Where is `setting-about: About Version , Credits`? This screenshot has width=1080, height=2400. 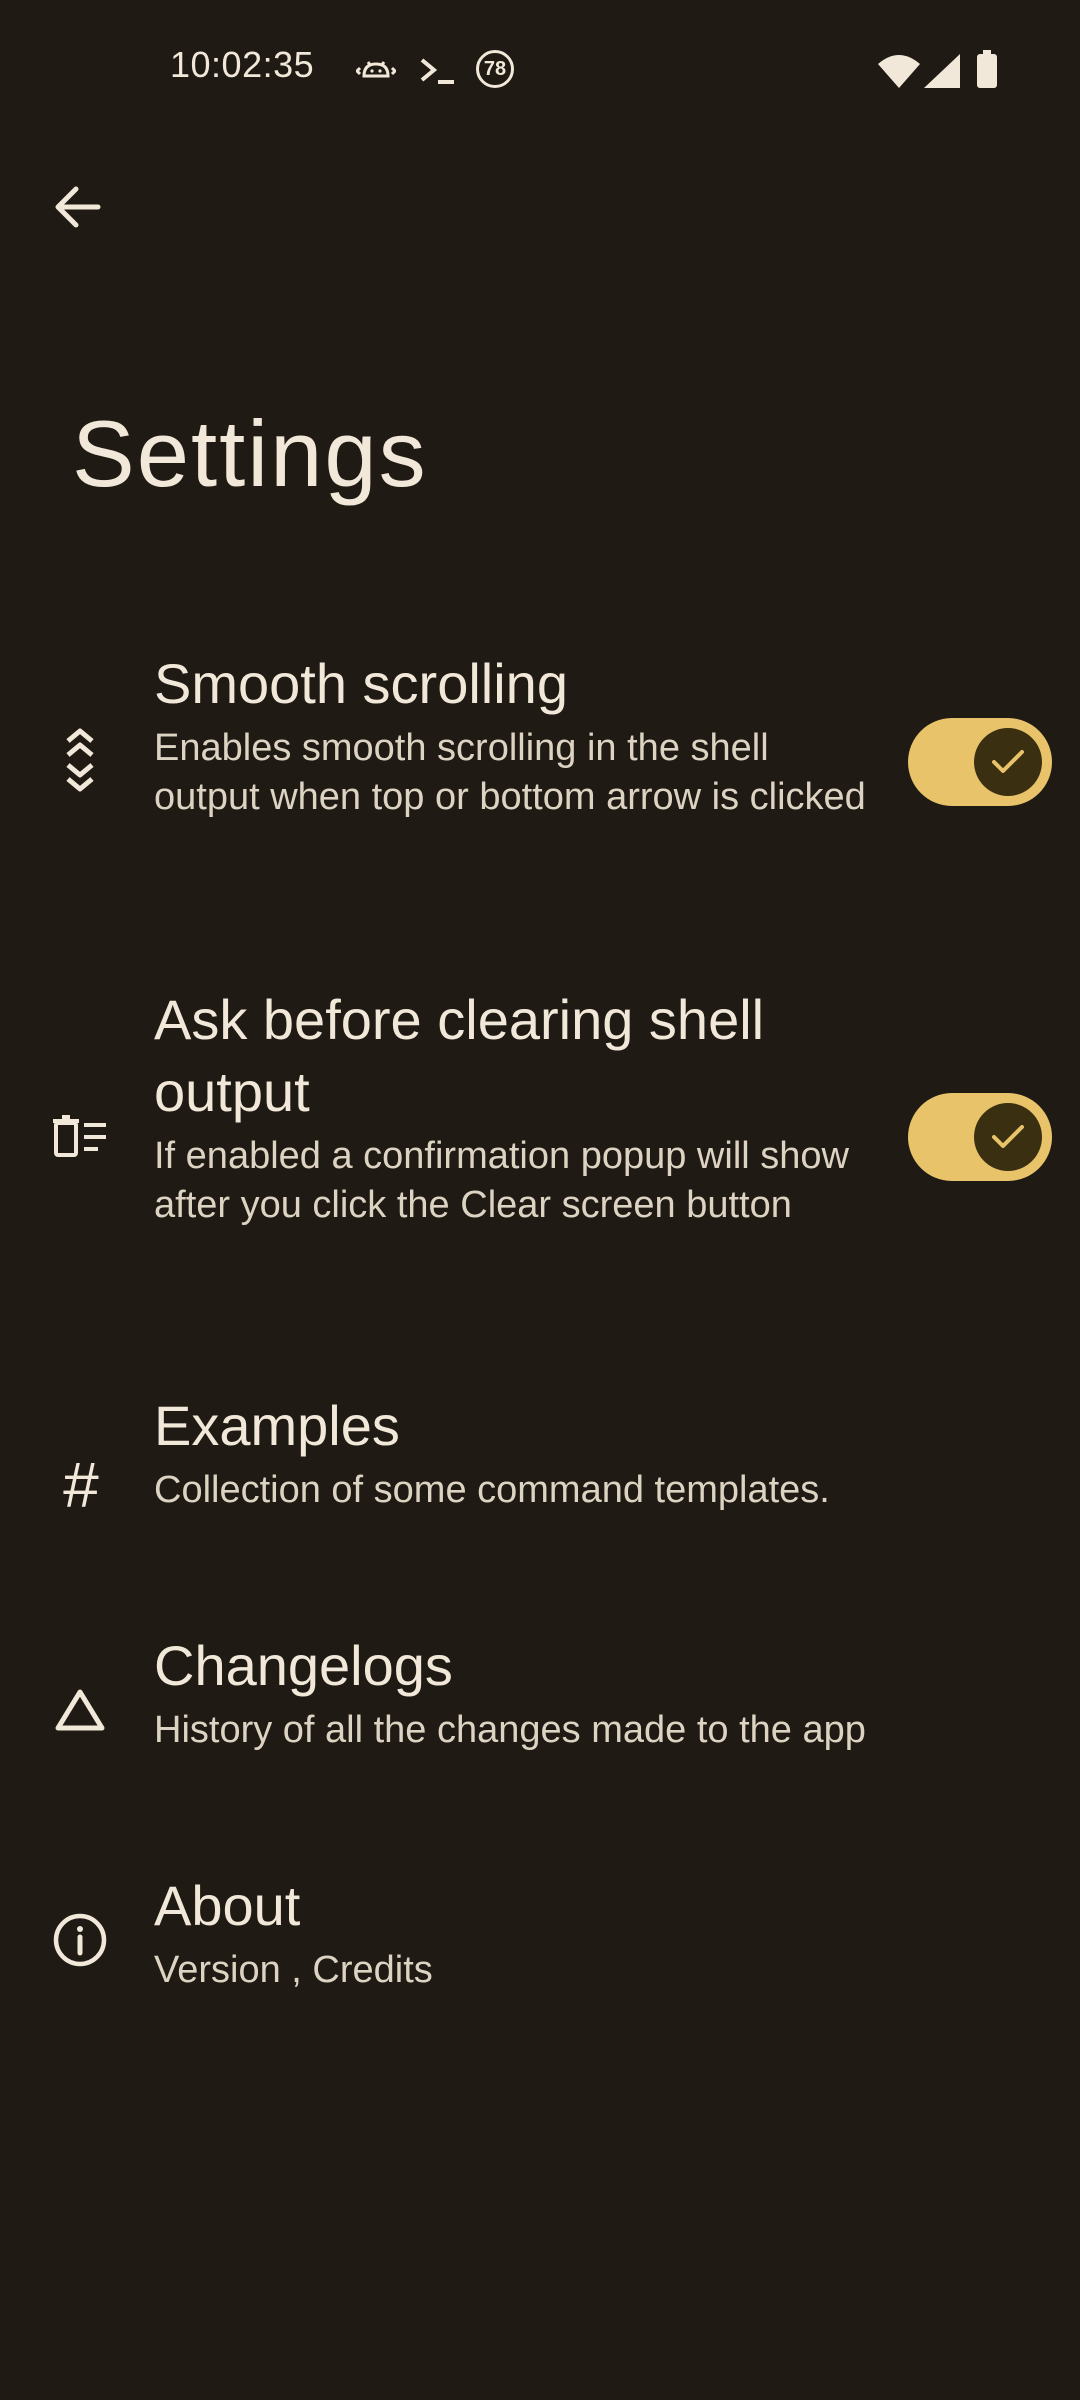
setting-about: About Version , Credits is located at coordinates (540, 1945).